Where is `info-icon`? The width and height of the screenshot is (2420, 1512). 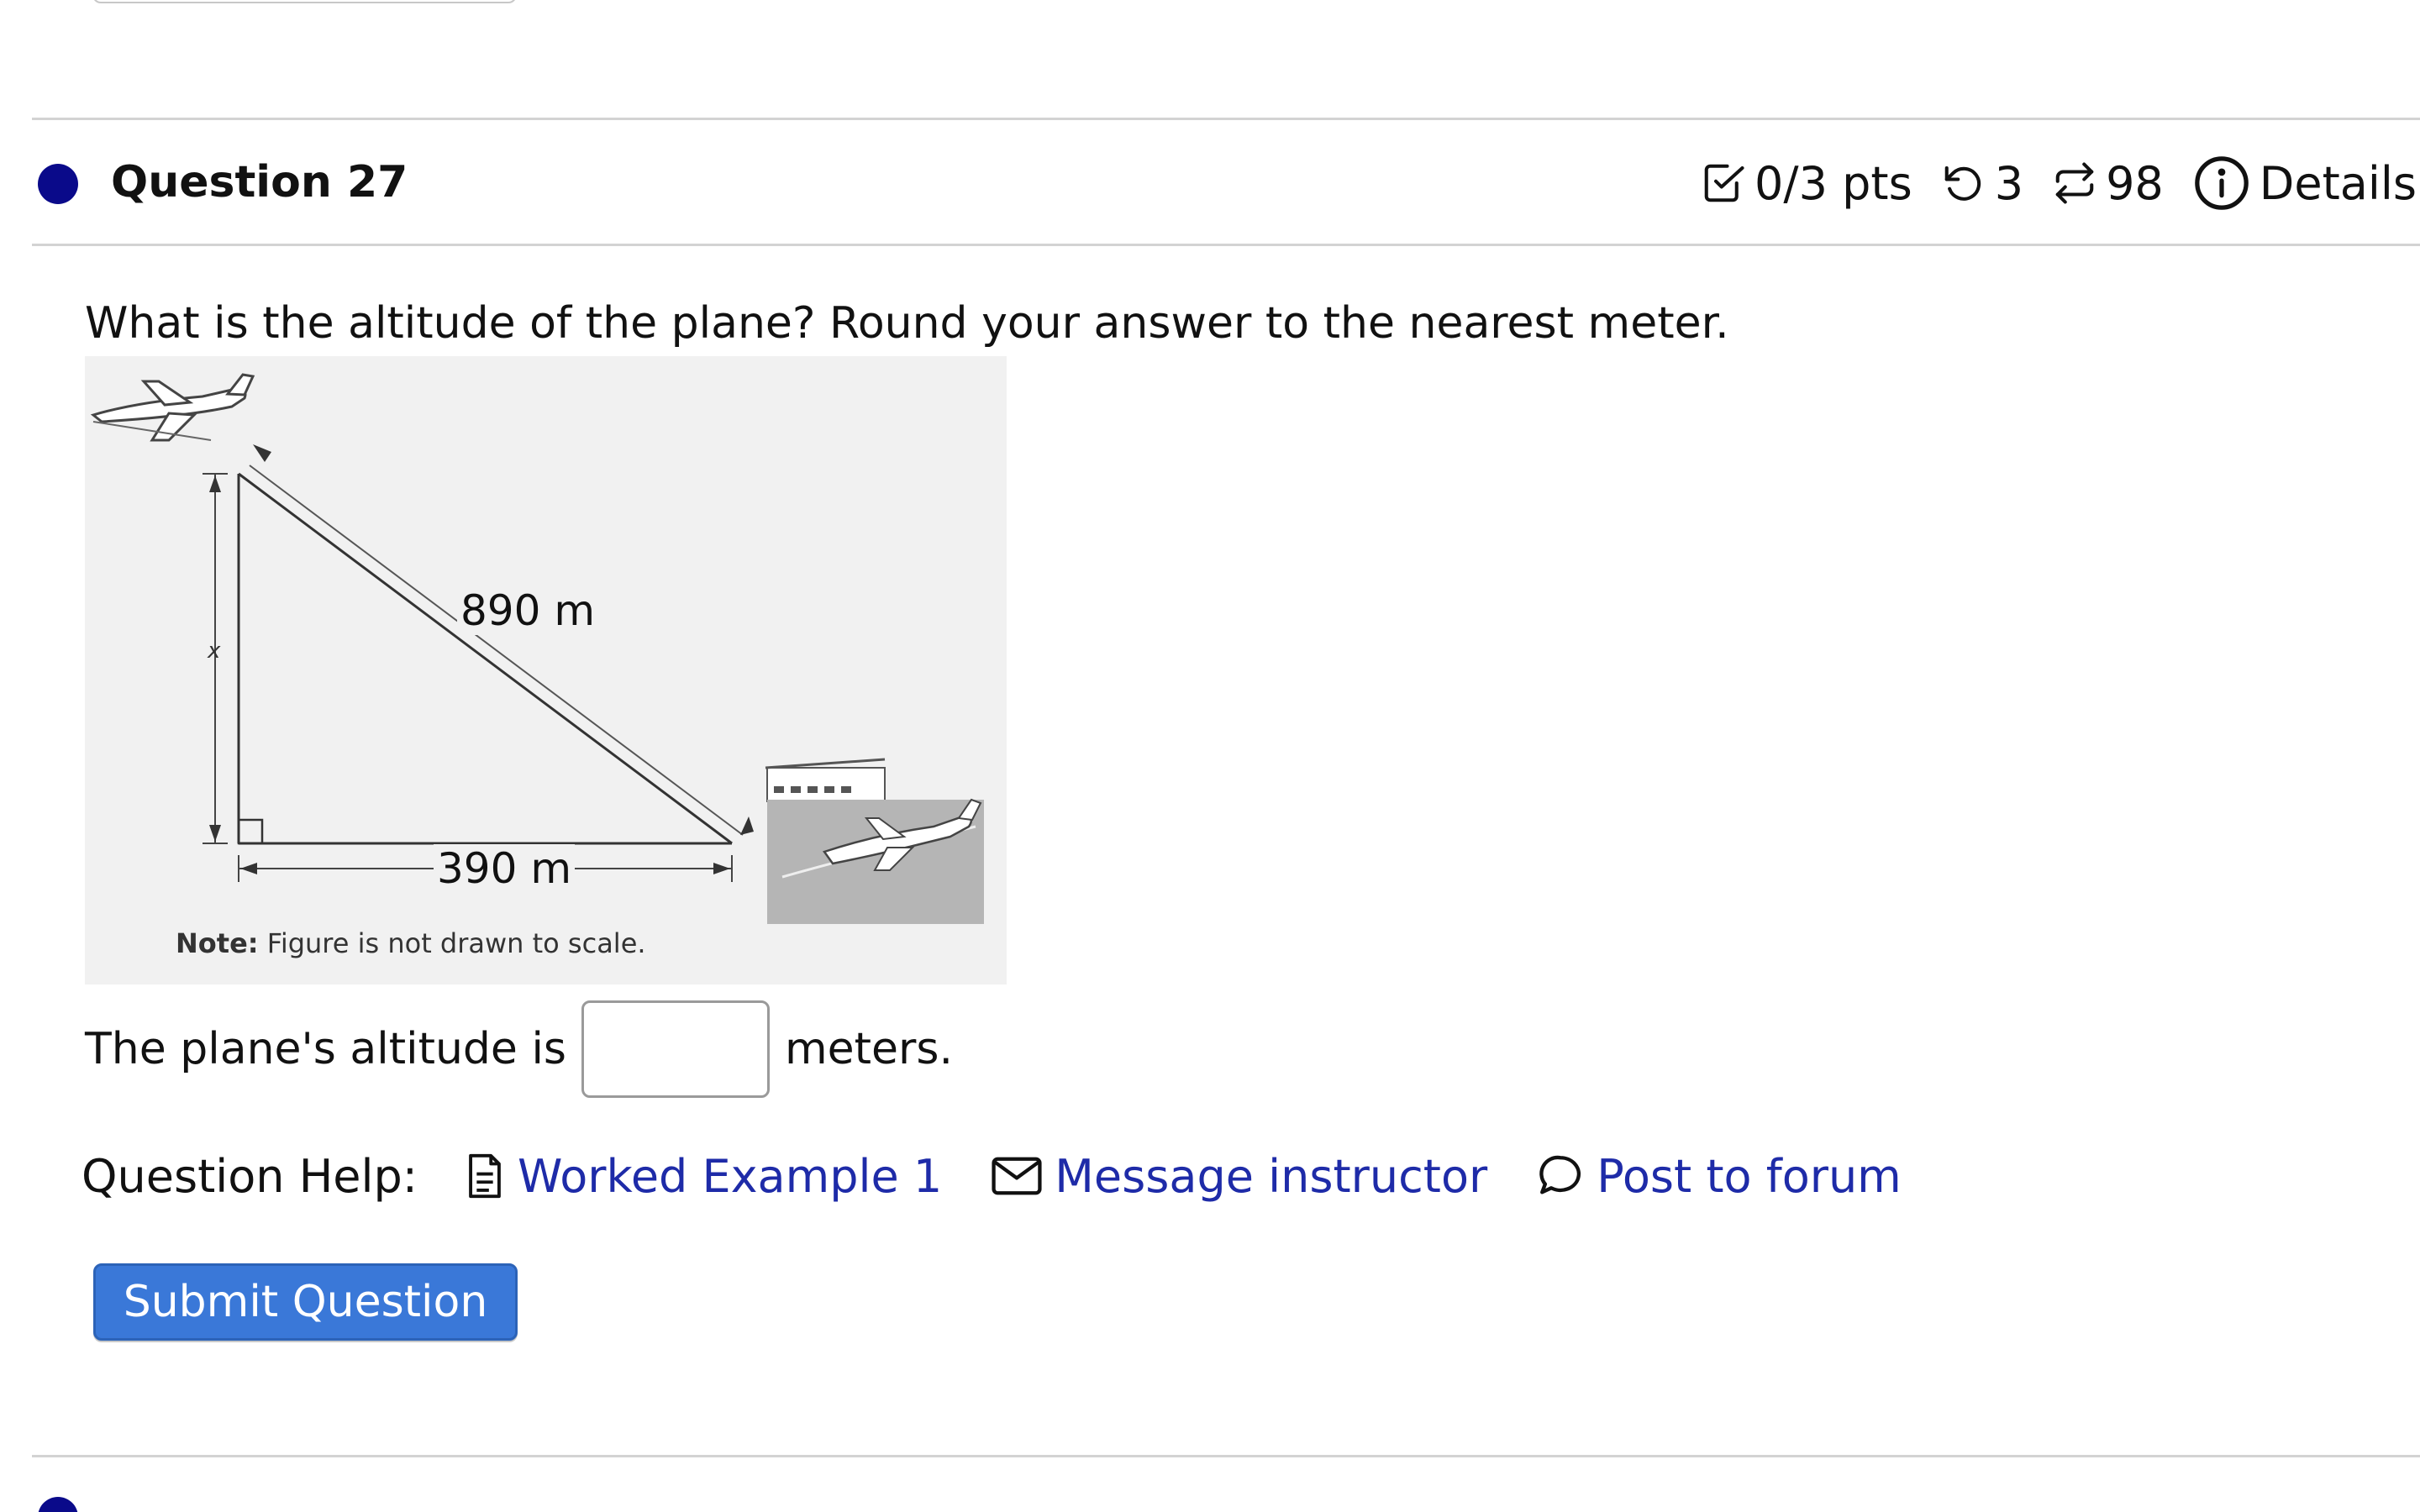
info-icon is located at coordinates (2221, 183).